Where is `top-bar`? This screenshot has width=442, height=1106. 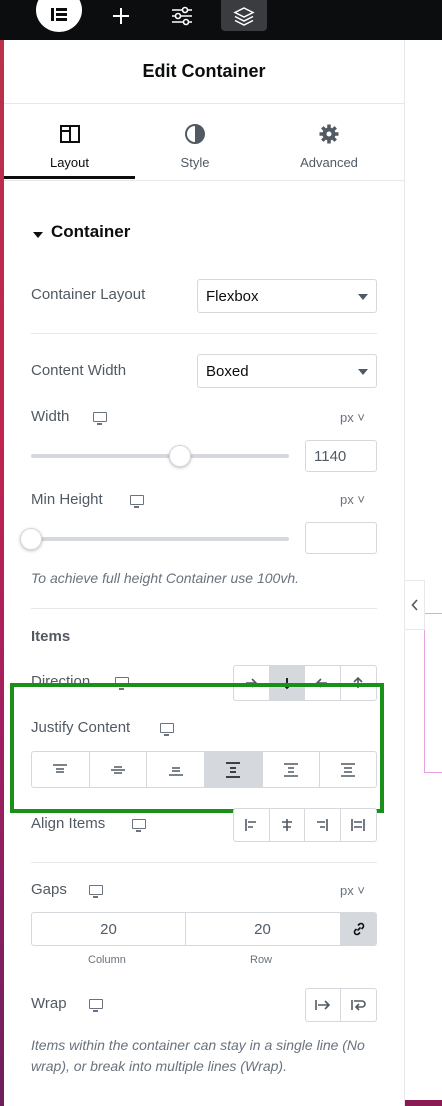 top-bar is located at coordinates (221, 20).